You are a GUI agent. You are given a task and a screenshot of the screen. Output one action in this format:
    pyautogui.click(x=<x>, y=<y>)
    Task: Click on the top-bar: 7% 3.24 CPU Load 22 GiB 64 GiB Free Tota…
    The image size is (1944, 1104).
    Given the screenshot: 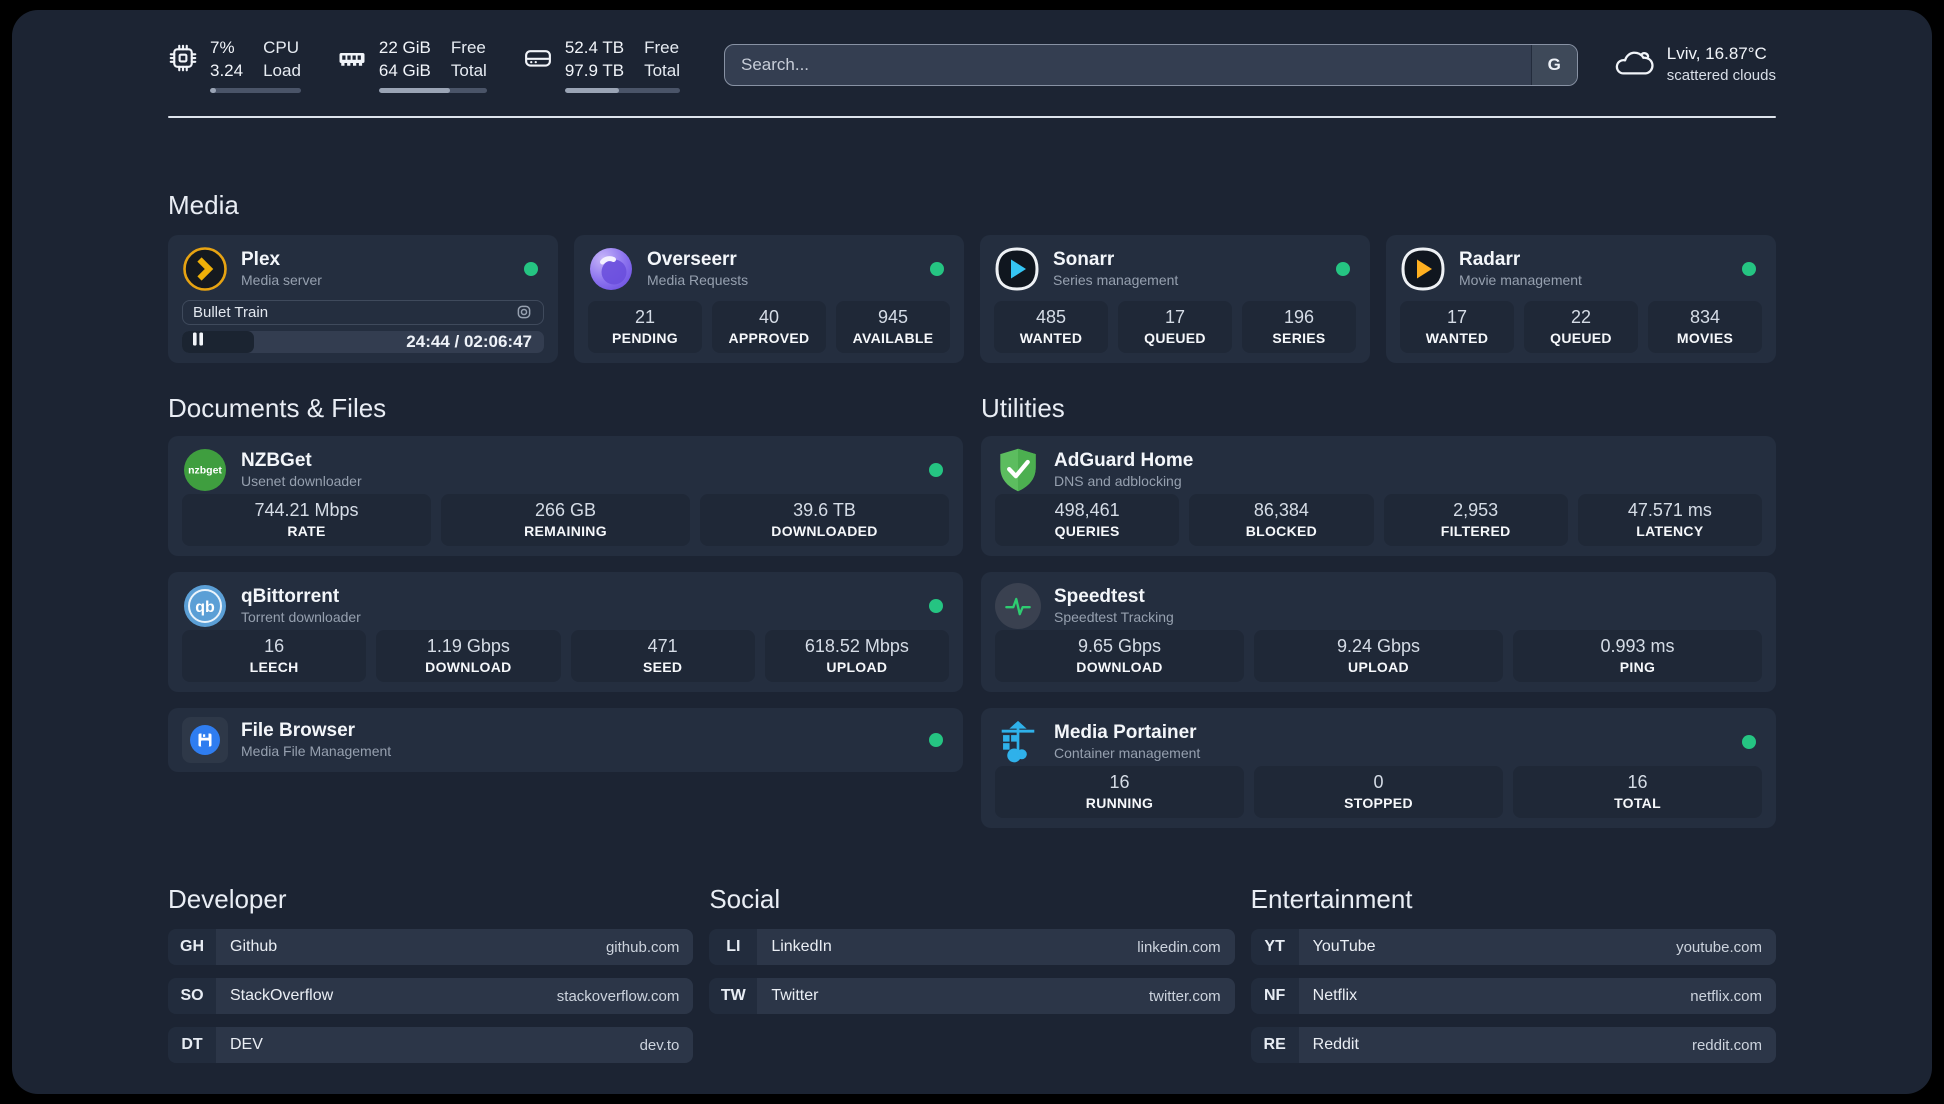 What is the action you would take?
    pyautogui.click(x=972, y=65)
    